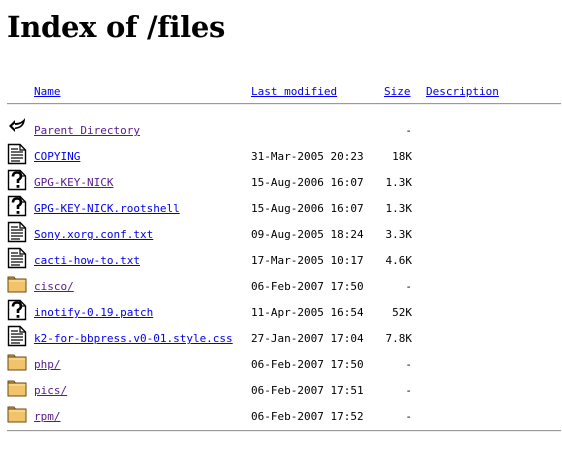 The image size is (562, 458). Describe the element at coordinates (462, 91) in the screenshot. I see `sort-by-description-link: Description` at that location.